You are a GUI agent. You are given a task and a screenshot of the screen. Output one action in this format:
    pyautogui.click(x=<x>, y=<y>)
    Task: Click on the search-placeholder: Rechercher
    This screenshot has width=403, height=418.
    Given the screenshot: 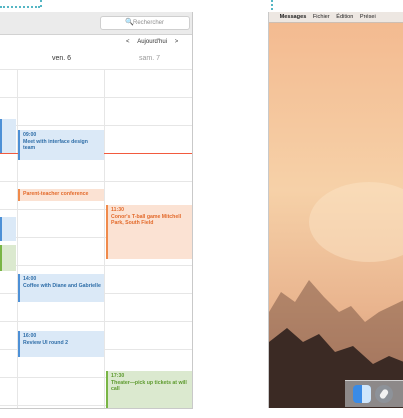 What is the action you would take?
    pyautogui.click(x=149, y=23)
    